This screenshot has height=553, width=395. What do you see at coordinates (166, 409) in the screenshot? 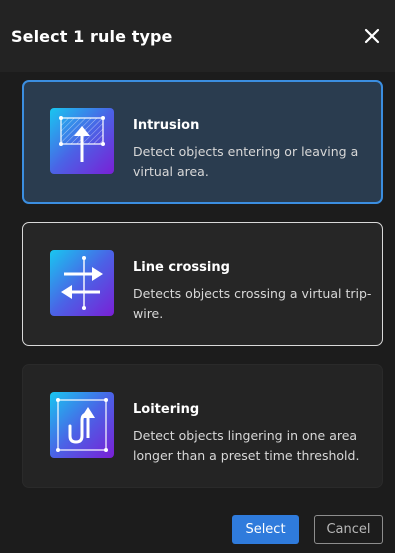
I see `rule-name: Loitering` at bounding box center [166, 409].